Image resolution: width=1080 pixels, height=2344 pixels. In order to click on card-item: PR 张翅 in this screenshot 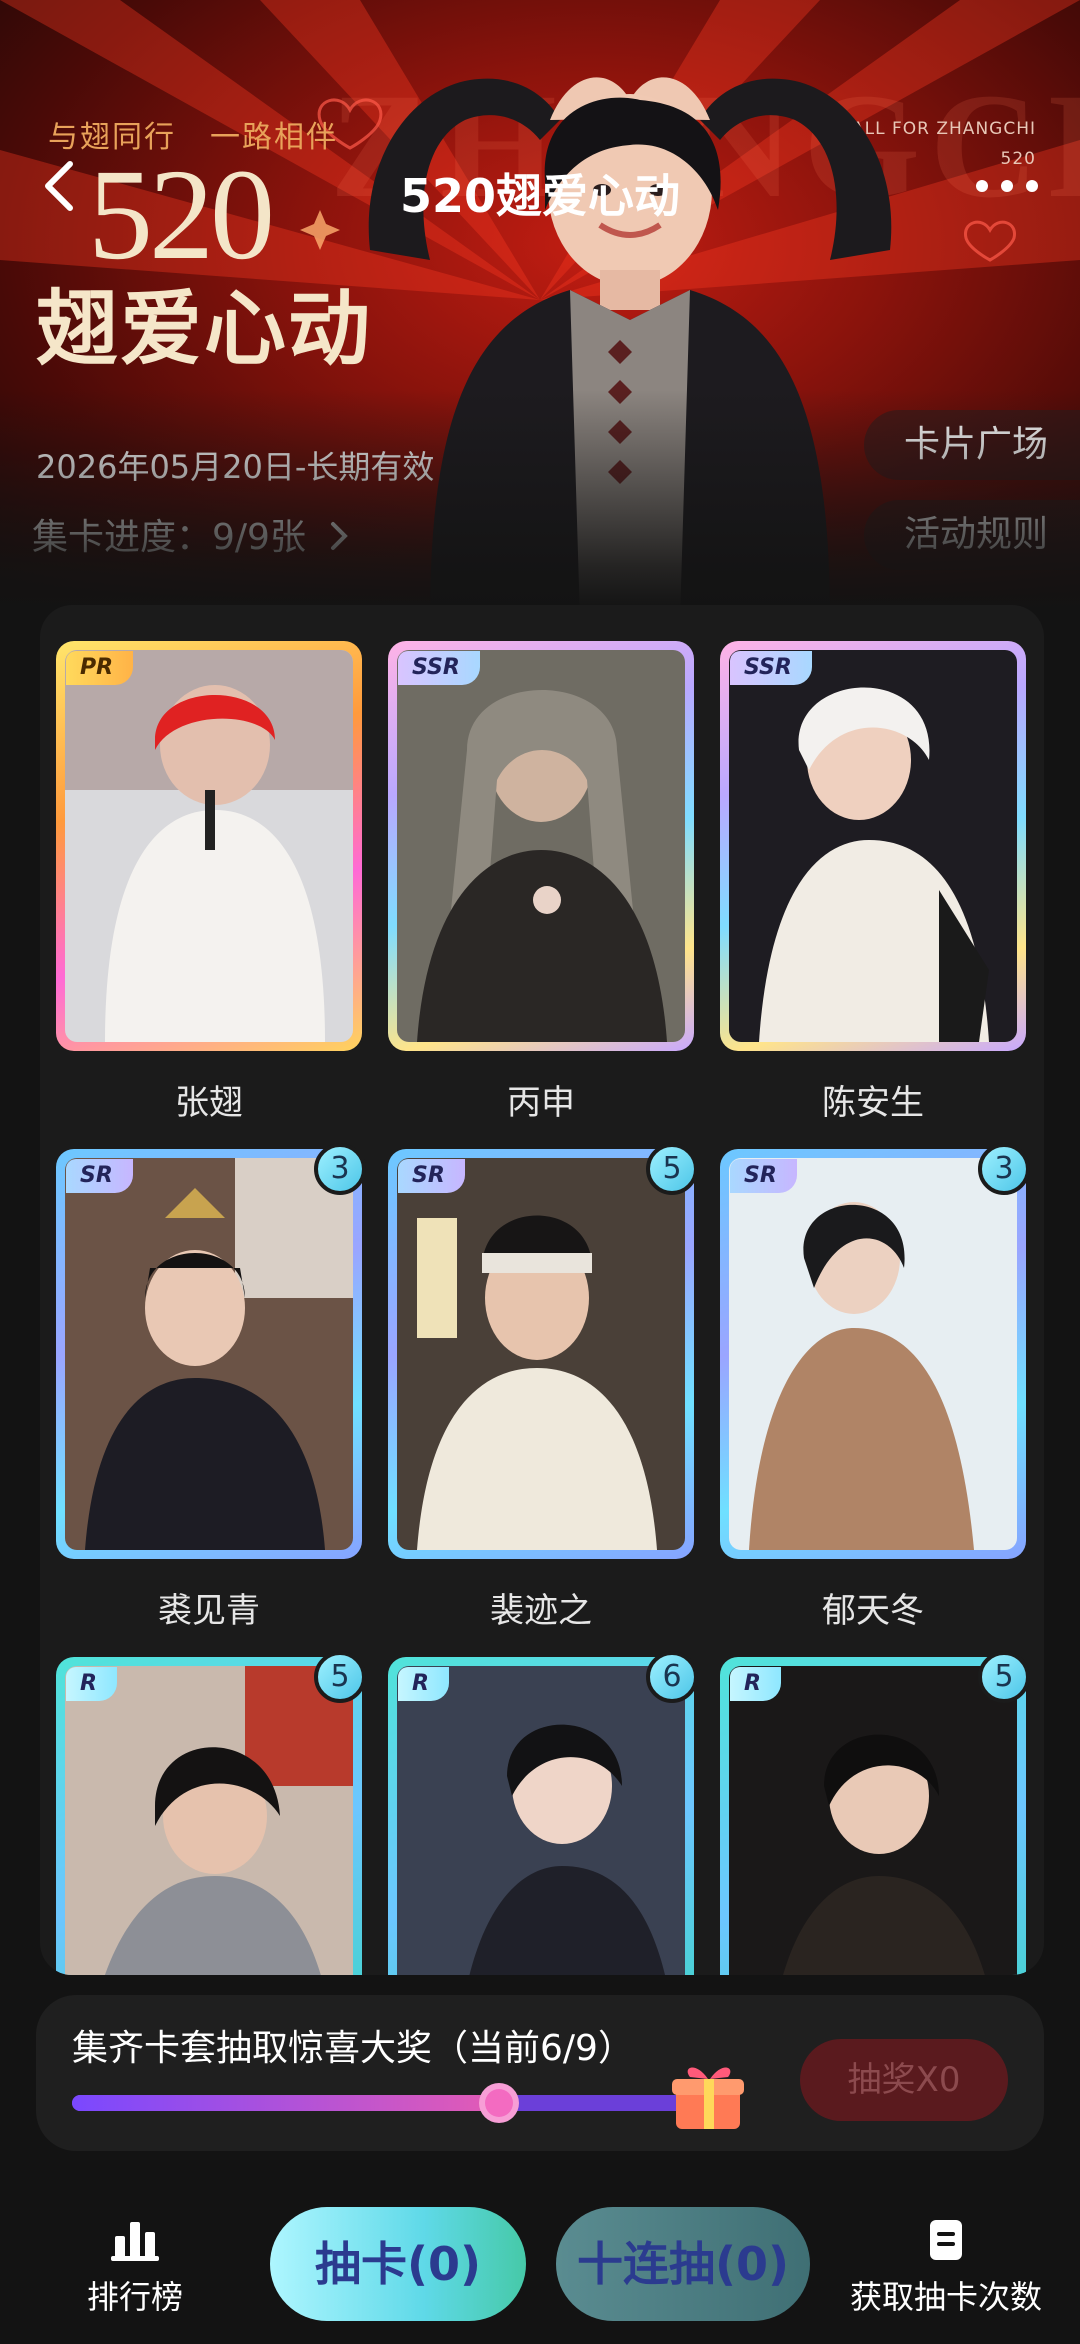, I will do `click(209, 882)`.